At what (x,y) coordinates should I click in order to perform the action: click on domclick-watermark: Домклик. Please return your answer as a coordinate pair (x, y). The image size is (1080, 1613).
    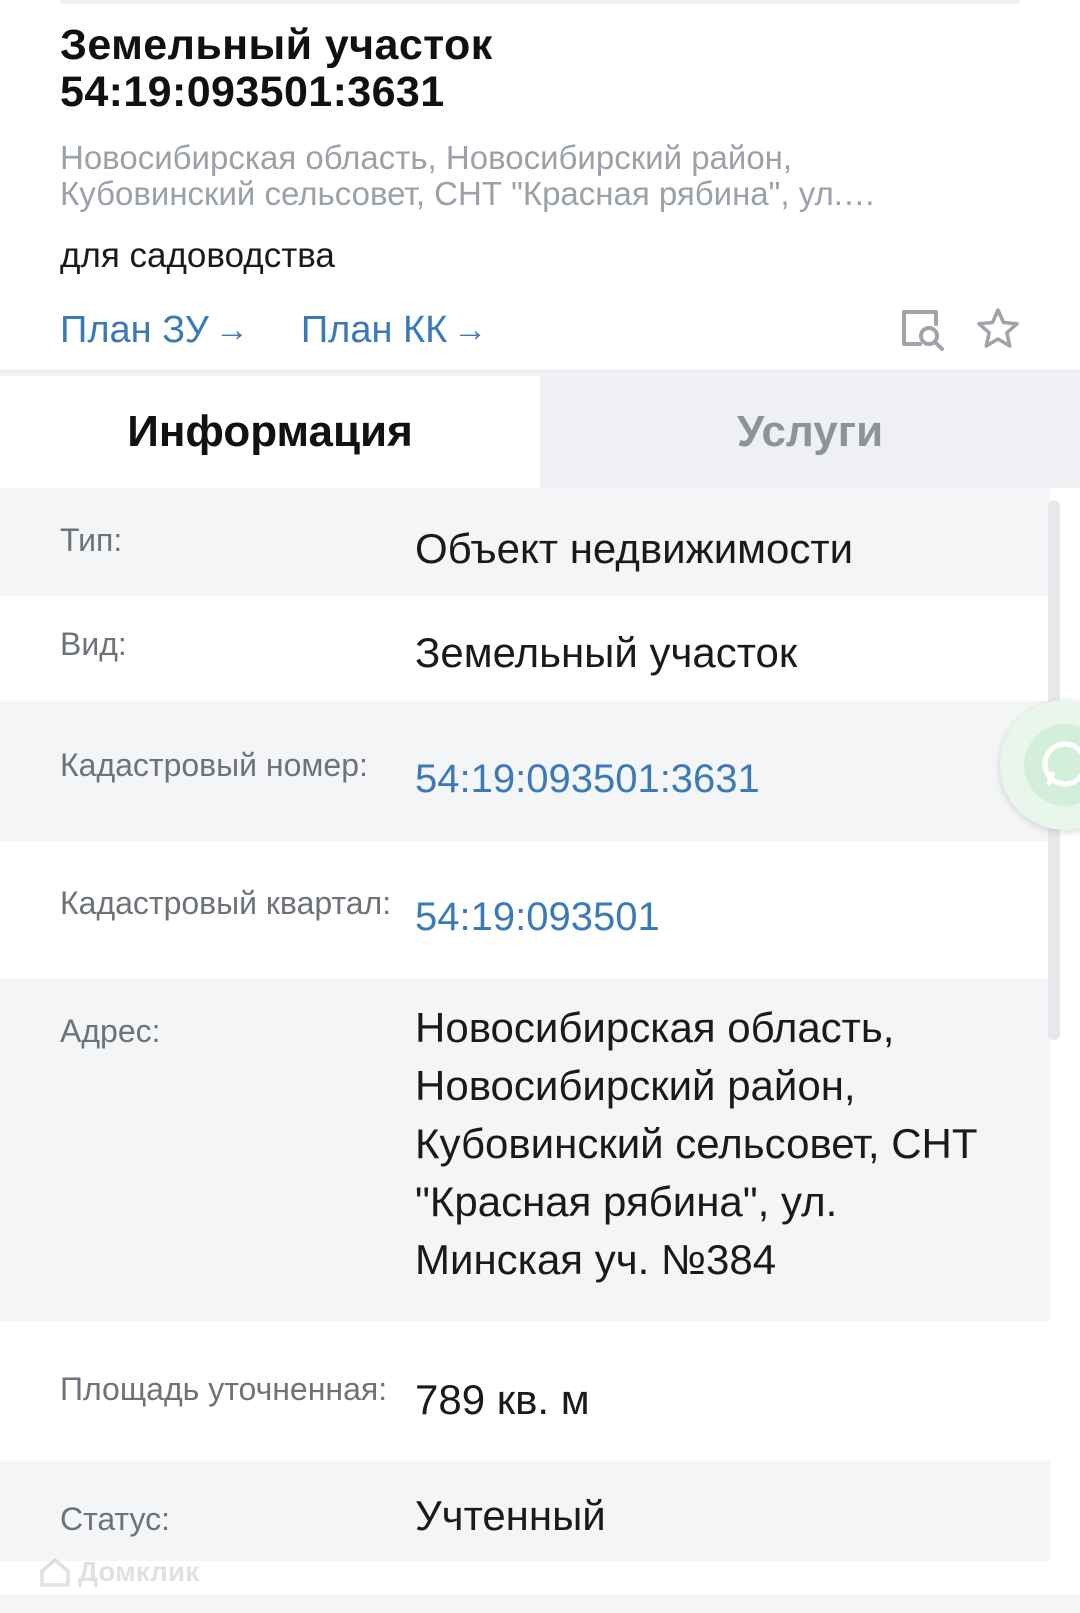
    Looking at the image, I should click on (118, 1572).